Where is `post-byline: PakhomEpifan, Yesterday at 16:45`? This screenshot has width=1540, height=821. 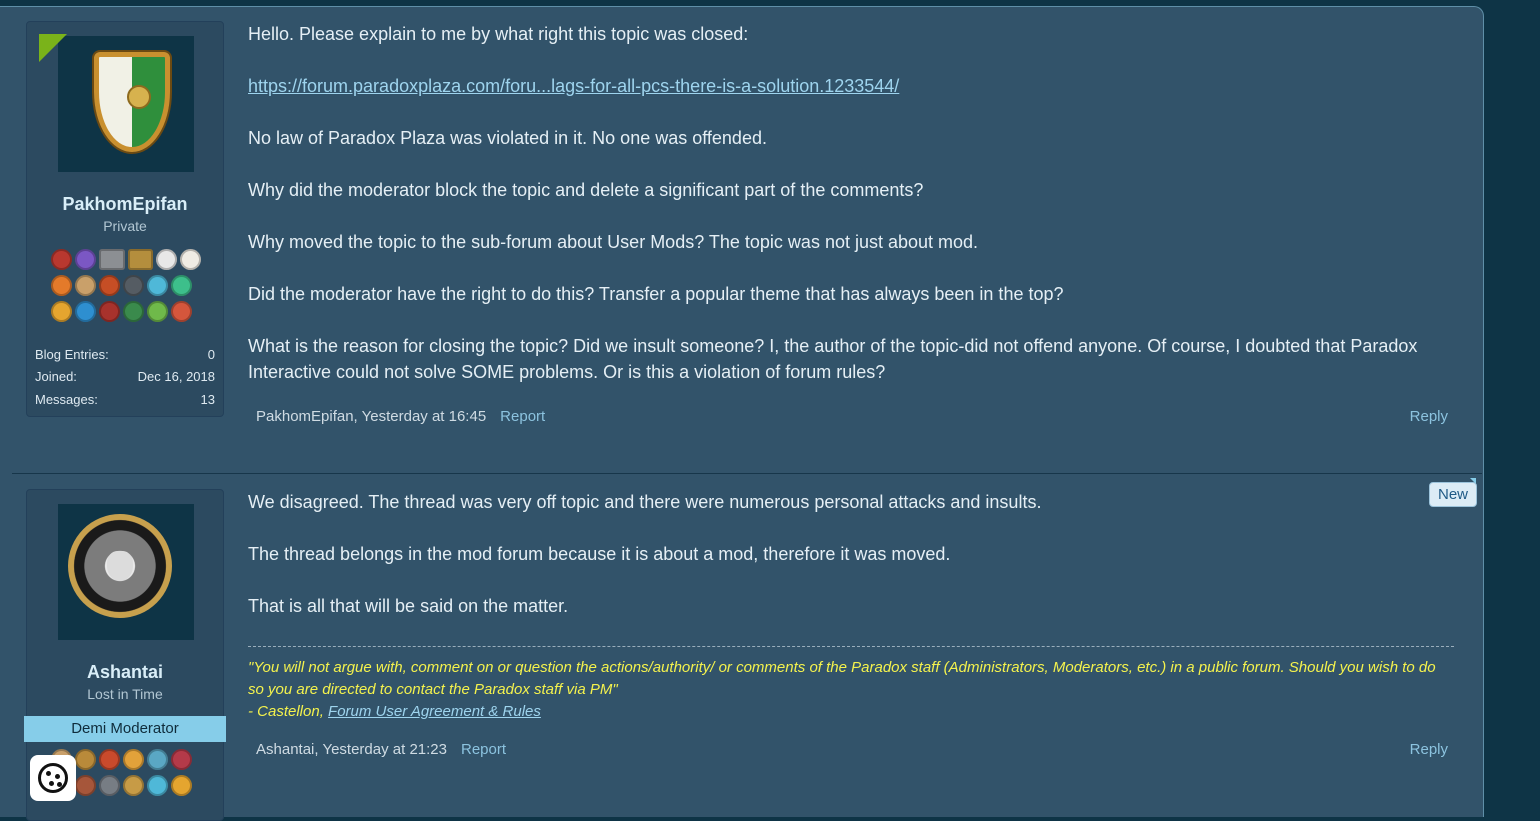
post-byline: PakhomEpifan, Yesterday at 16:45 is located at coordinates (371, 416).